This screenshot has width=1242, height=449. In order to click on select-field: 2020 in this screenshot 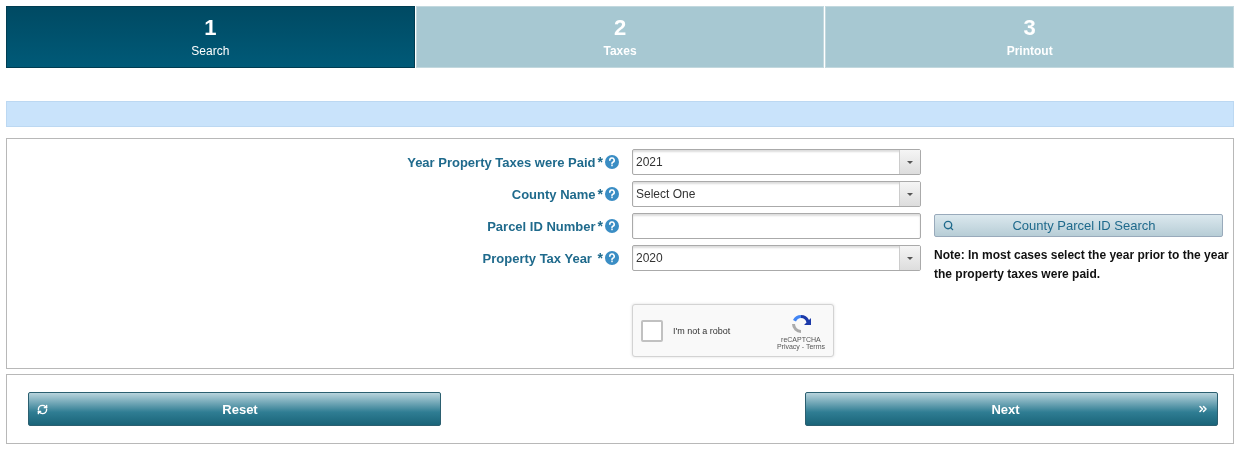, I will do `click(776, 258)`.